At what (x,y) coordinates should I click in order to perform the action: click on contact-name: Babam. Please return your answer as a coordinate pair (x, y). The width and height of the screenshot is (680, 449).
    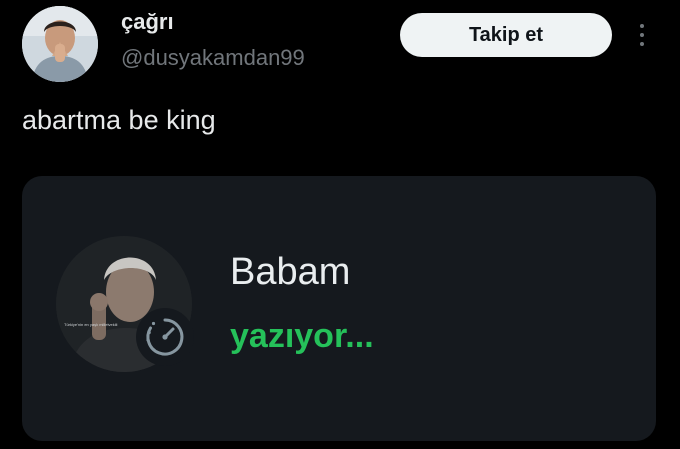
    Looking at the image, I should click on (290, 272).